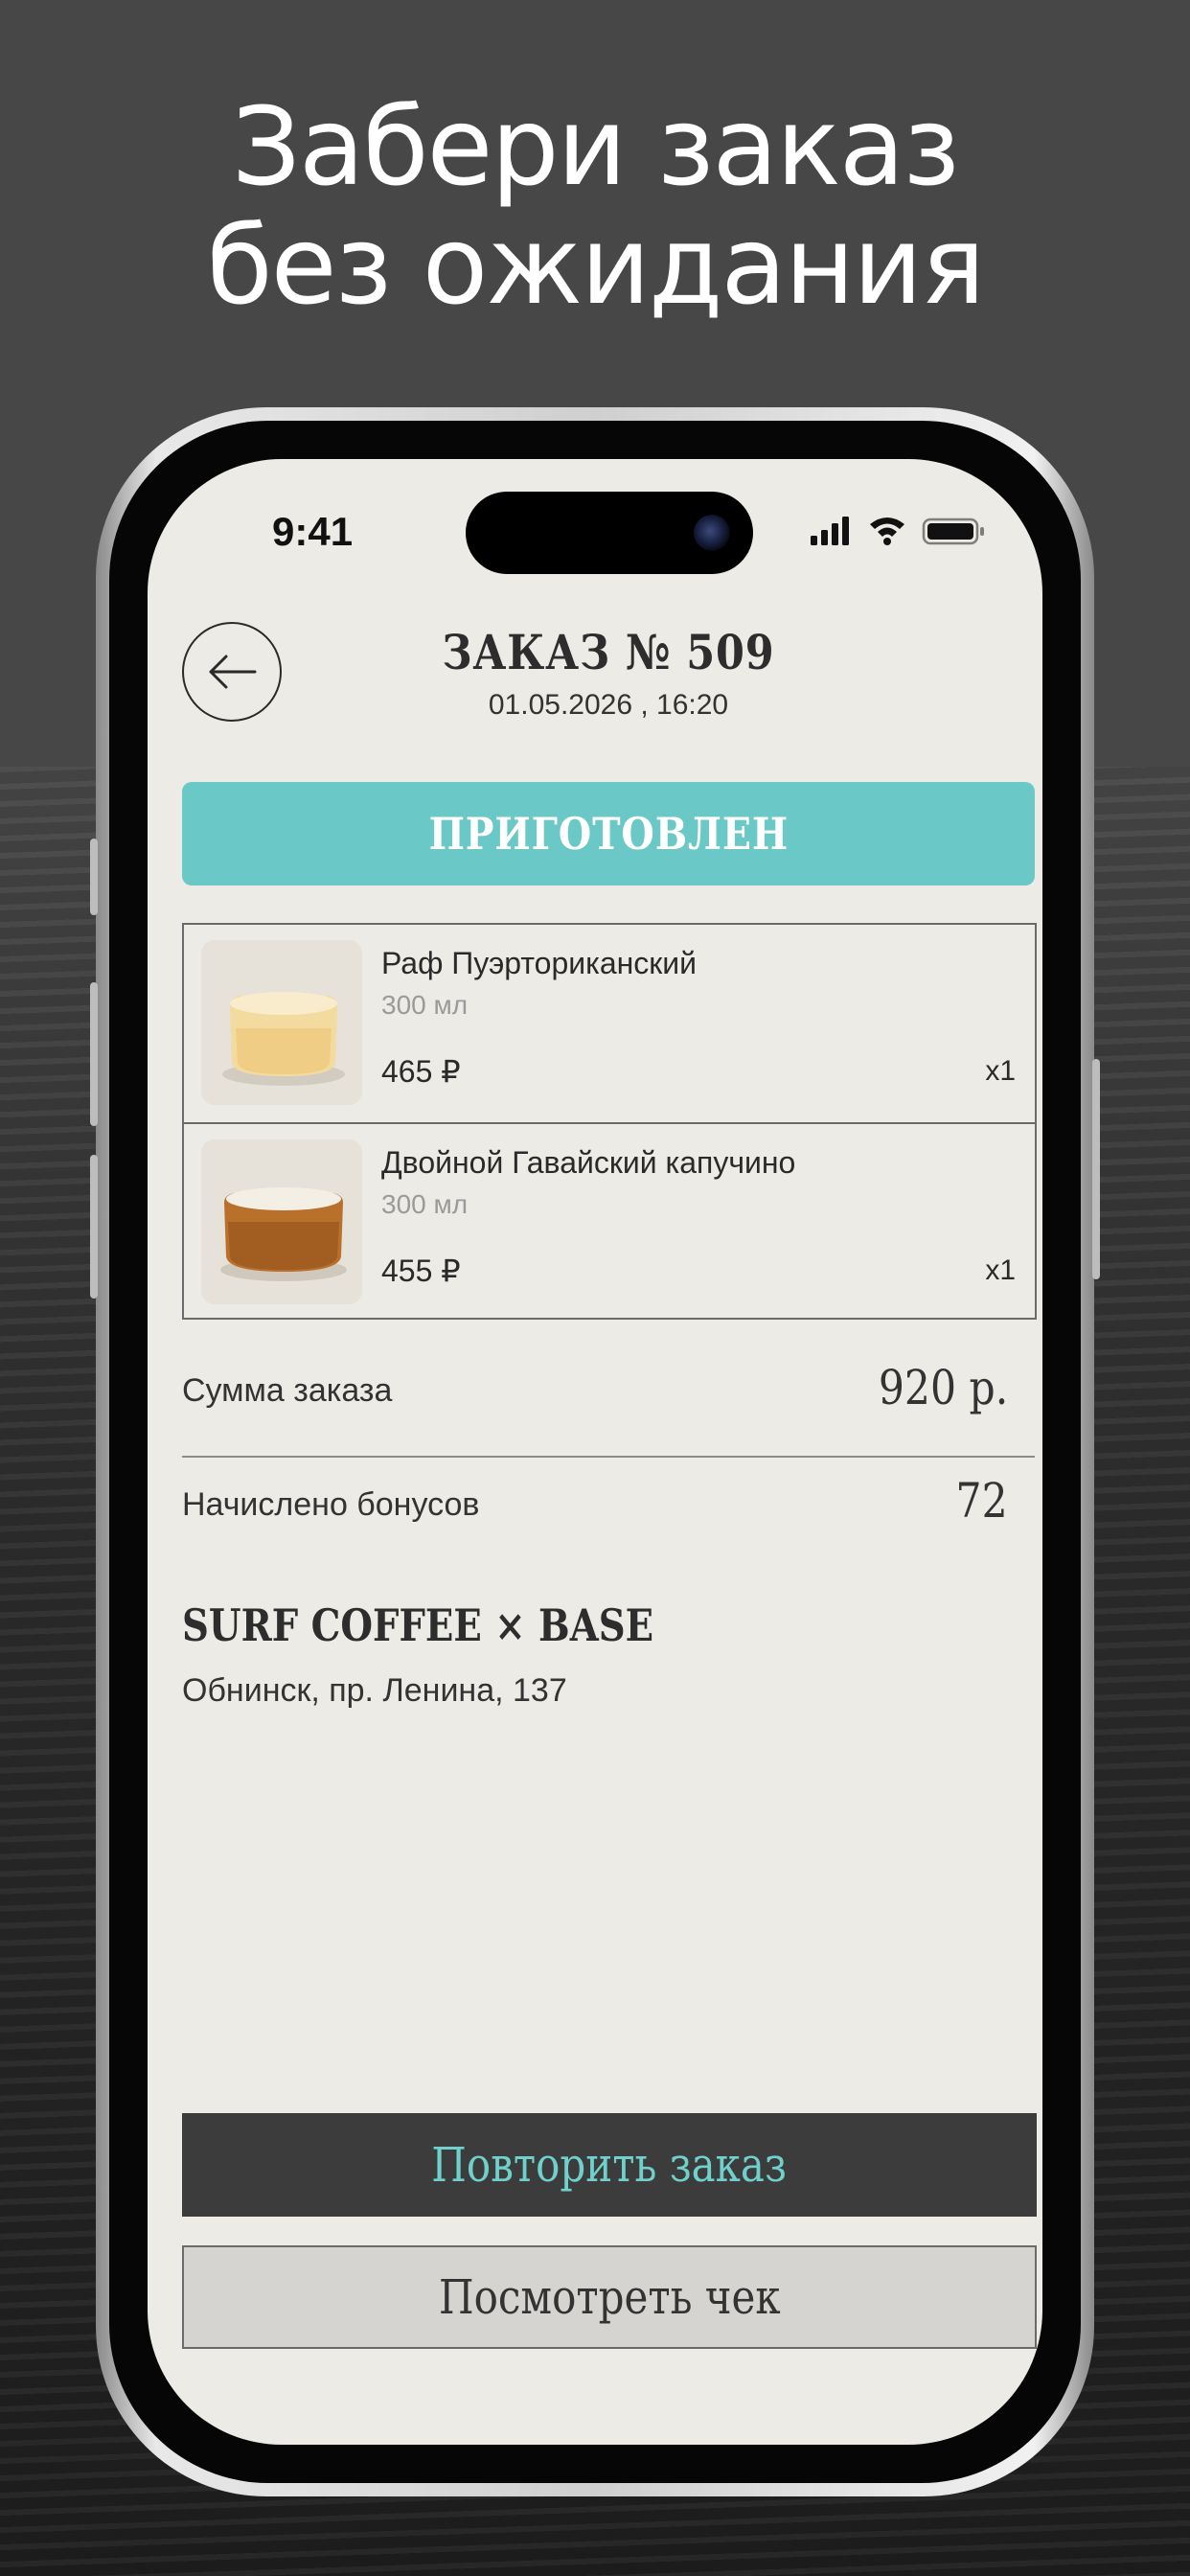  Describe the element at coordinates (608, 652) in the screenshot. I see `order-title: ЗАКАЗ № 509` at that location.